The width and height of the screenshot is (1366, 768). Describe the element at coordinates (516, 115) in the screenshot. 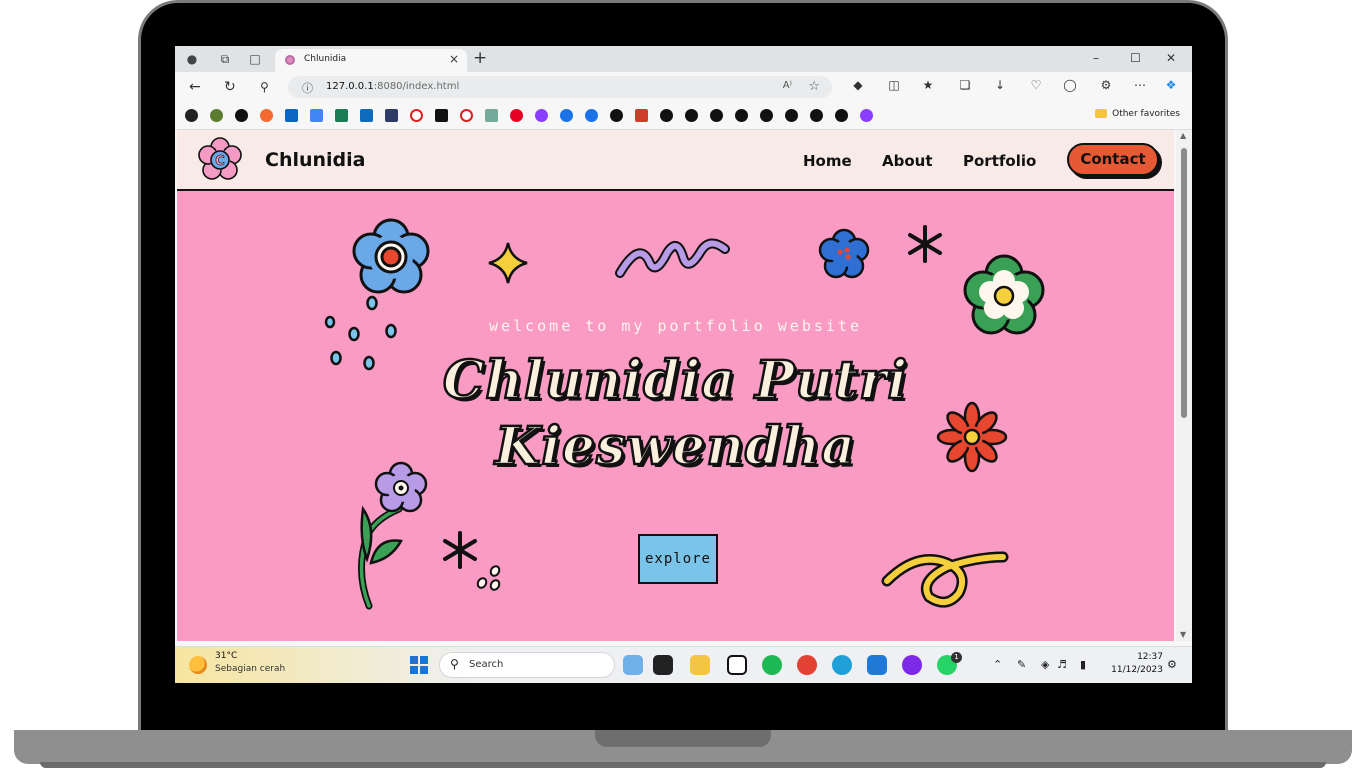

I see `pinterest-icon` at that location.